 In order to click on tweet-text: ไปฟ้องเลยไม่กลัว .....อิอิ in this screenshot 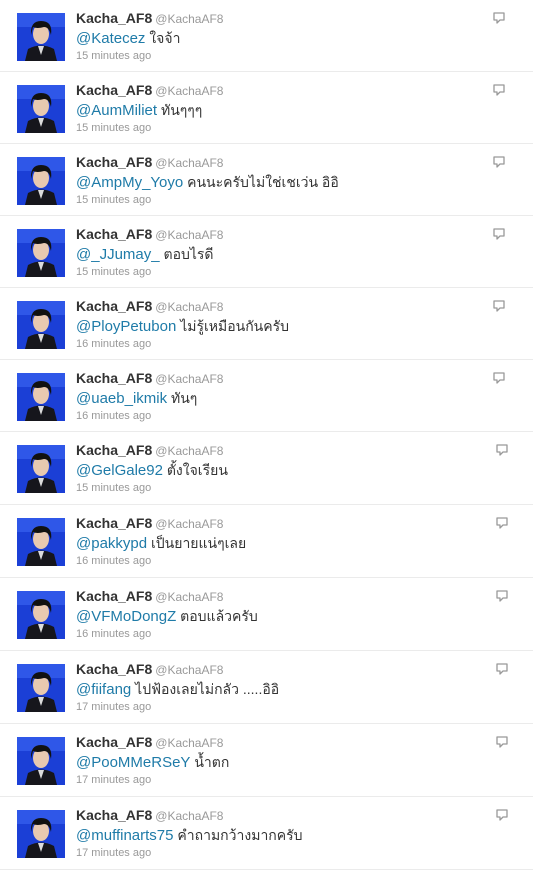, I will do `click(207, 689)`.